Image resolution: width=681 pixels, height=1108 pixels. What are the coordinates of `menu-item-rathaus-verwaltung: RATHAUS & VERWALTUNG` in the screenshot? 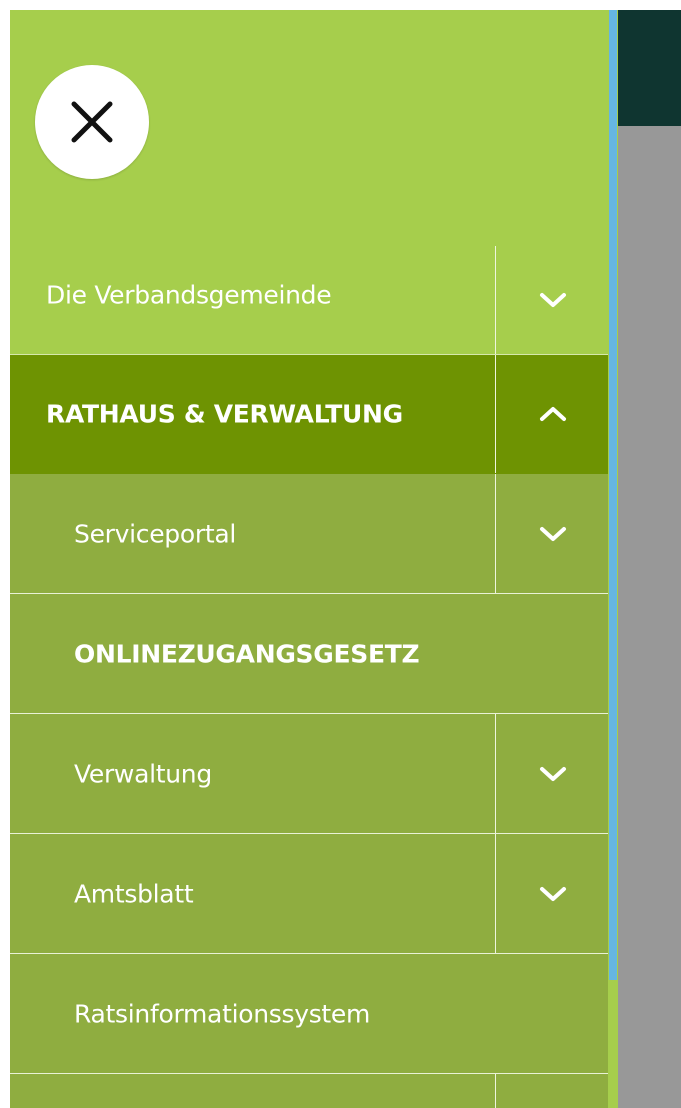 It's located at (309, 414).